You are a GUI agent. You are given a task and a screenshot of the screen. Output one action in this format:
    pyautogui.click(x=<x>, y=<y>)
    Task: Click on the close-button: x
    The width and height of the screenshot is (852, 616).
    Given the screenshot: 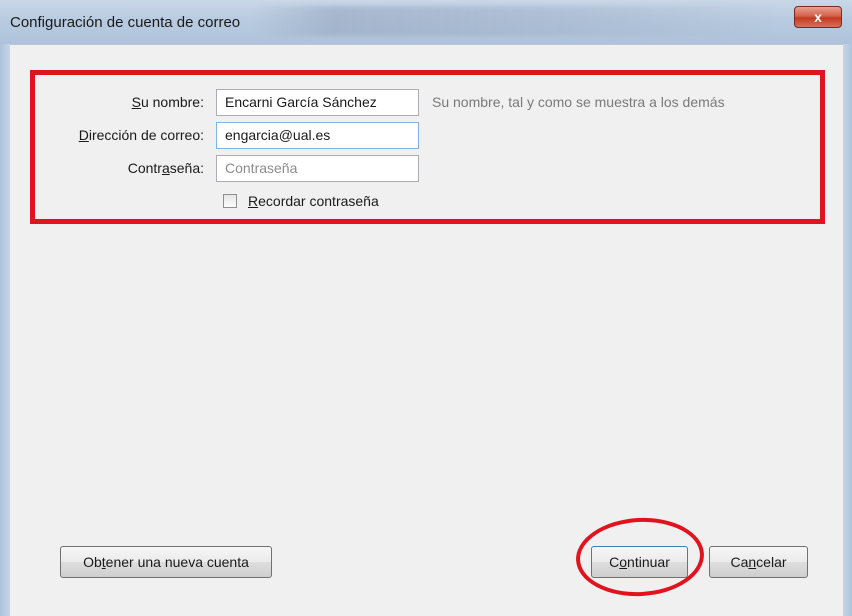 What is the action you would take?
    pyautogui.click(x=818, y=17)
    